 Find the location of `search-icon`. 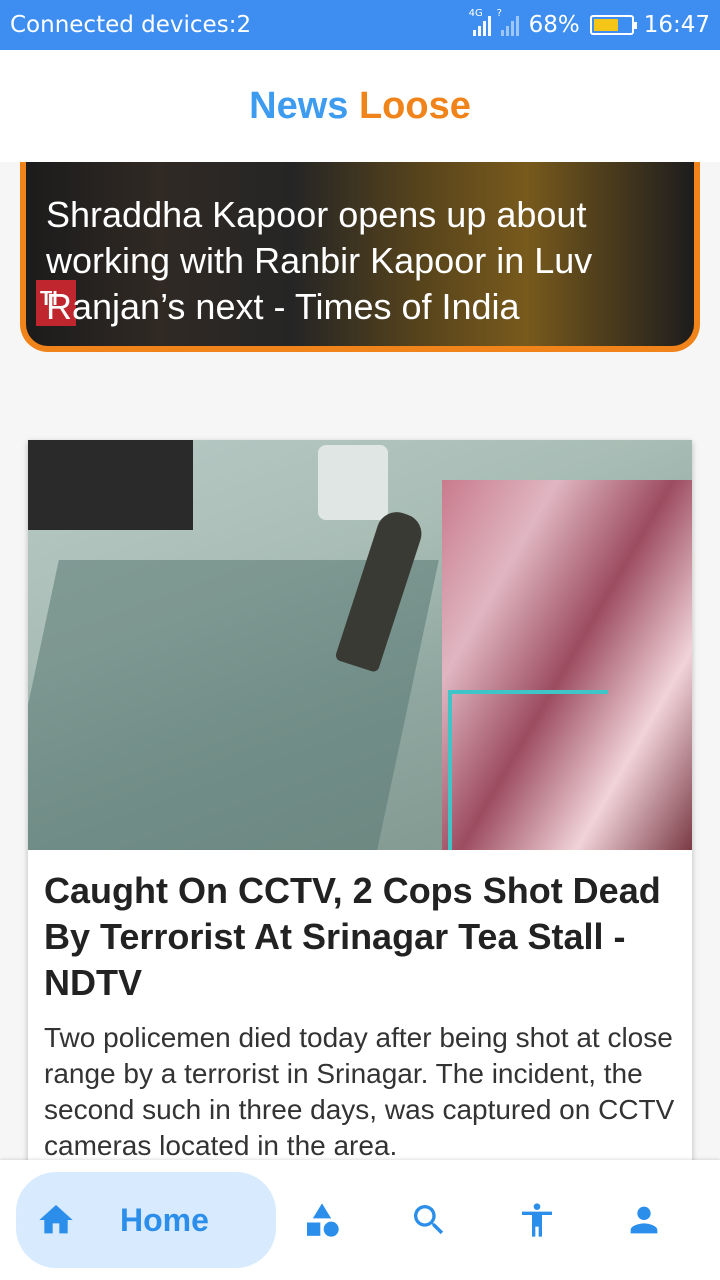

search-icon is located at coordinates (429, 1220).